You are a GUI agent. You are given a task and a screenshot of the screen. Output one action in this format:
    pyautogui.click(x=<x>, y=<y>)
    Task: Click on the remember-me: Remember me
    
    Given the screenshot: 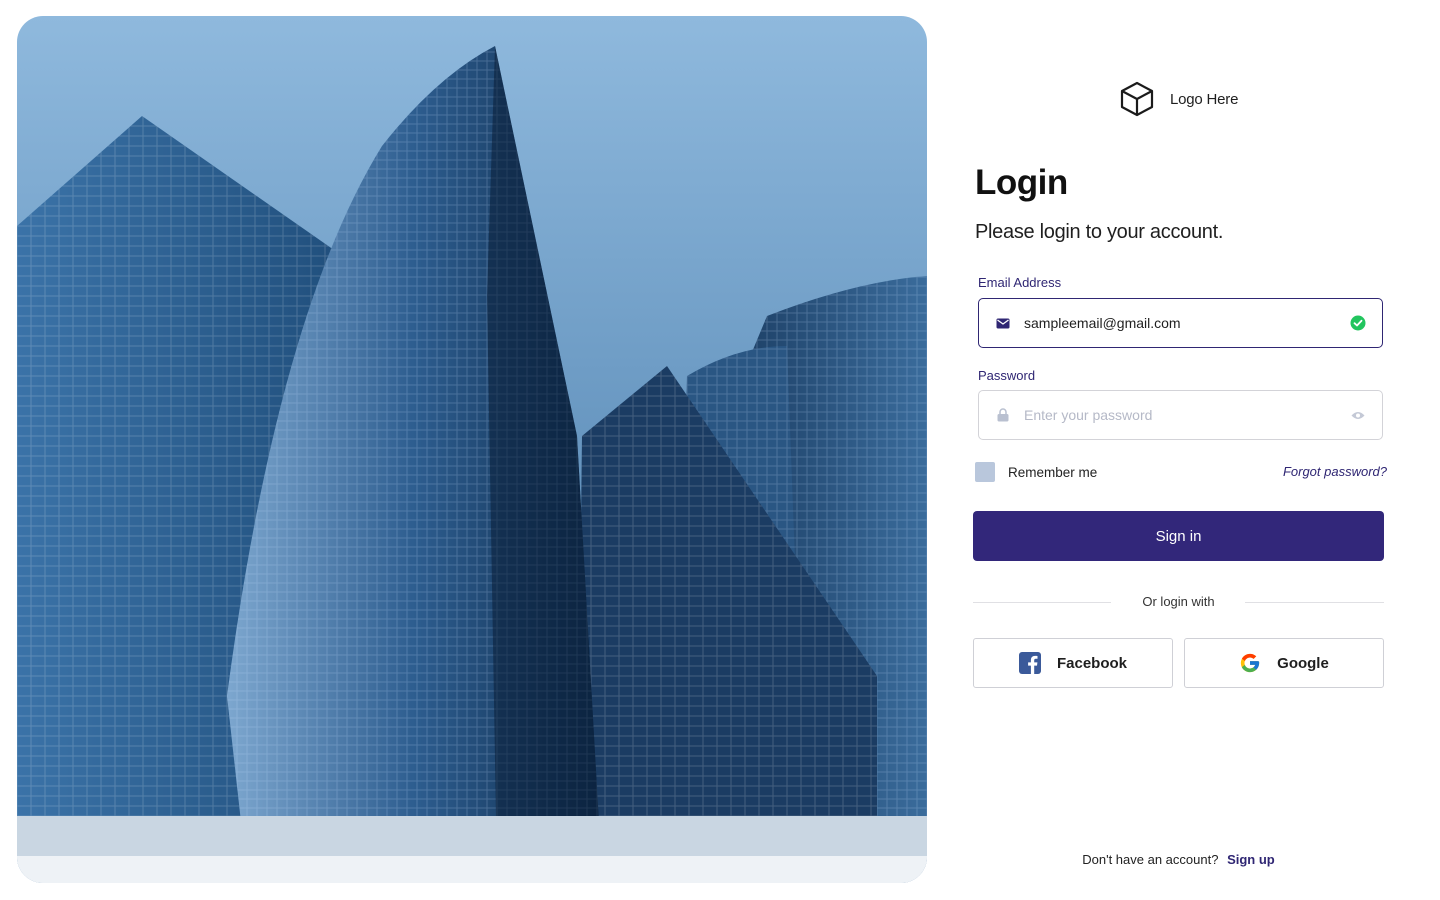 What is the action you would take?
    pyautogui.click(x=1036, y=472)
    